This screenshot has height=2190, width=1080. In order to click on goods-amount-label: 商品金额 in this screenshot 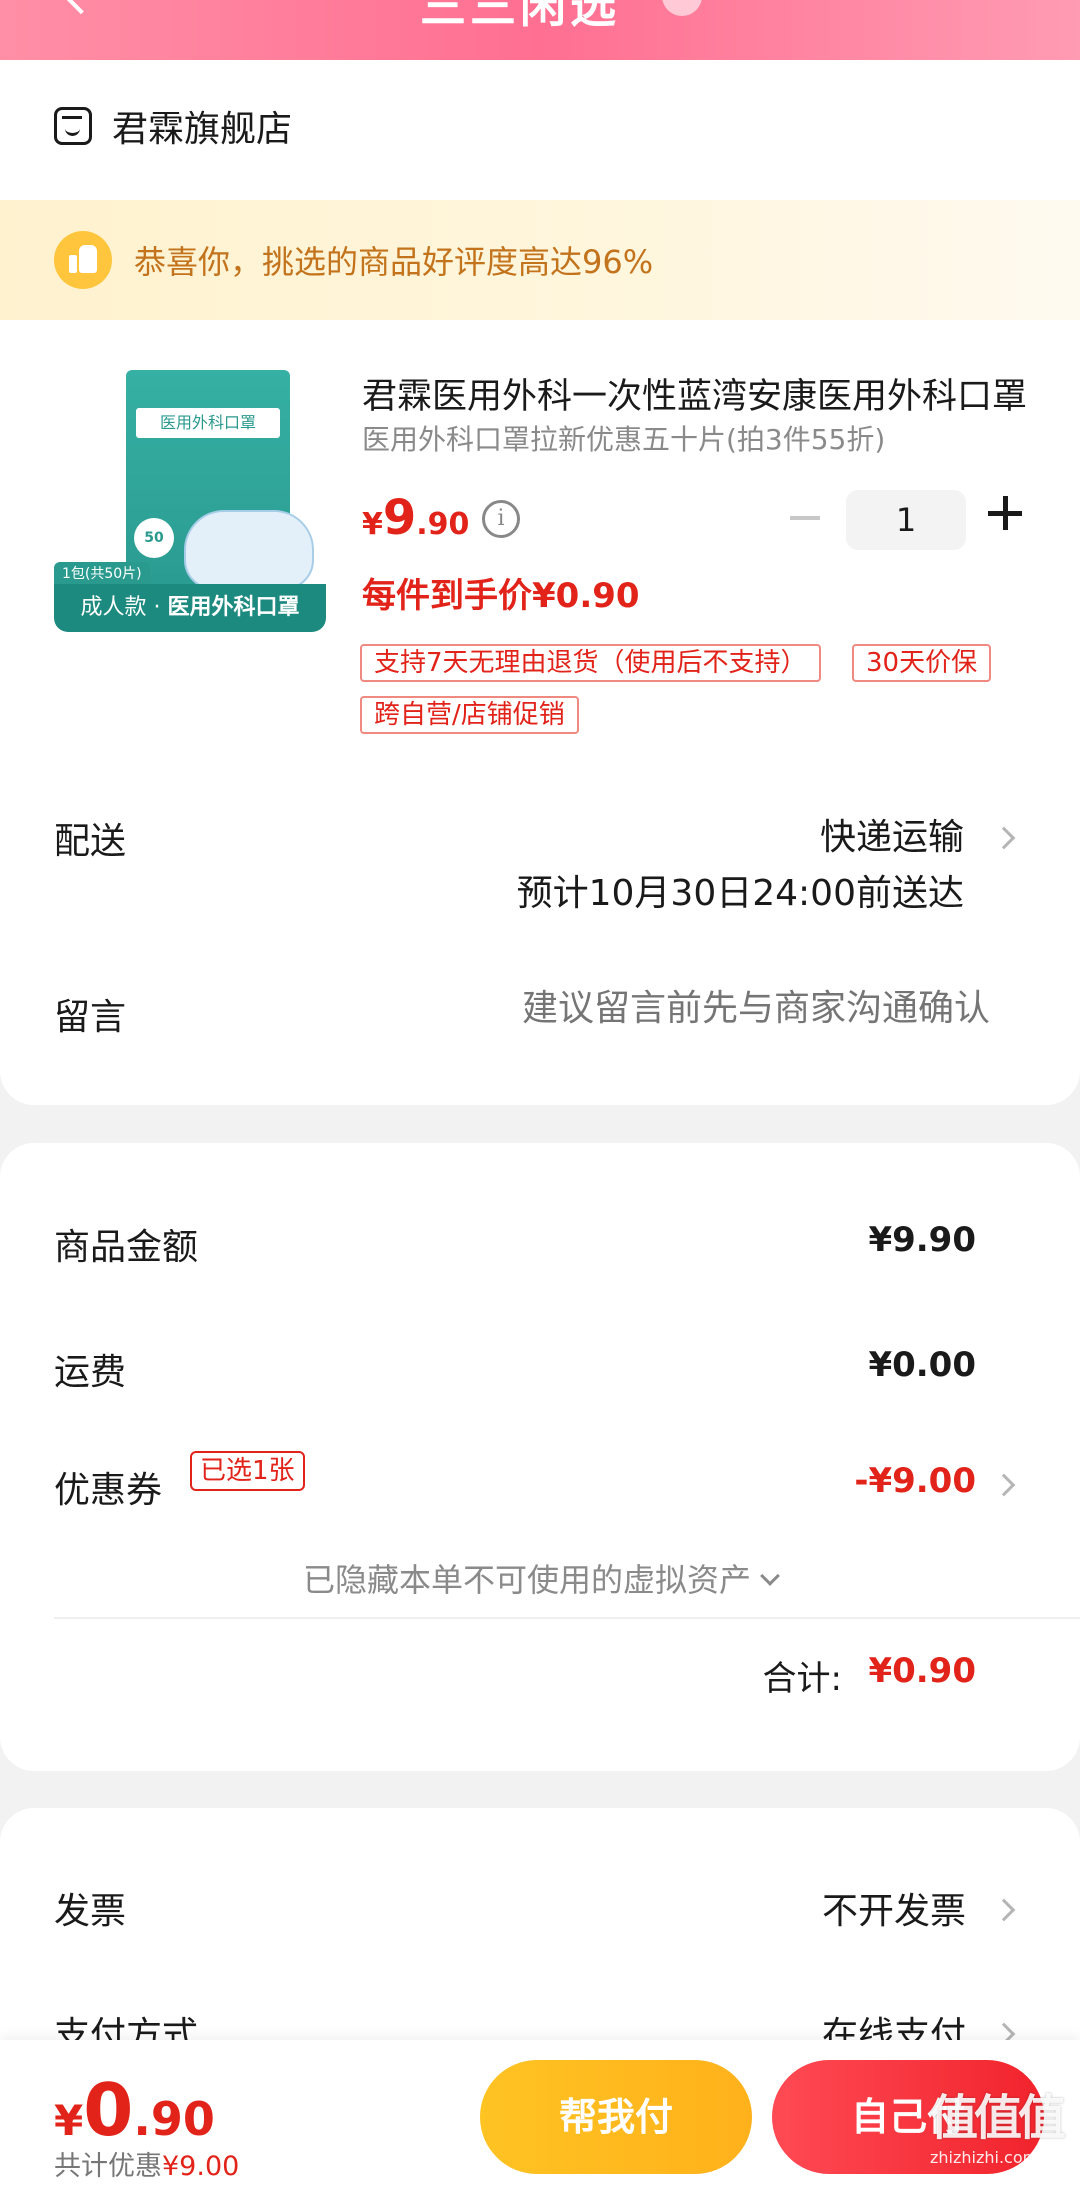, I will do `click(126, 1247)`.